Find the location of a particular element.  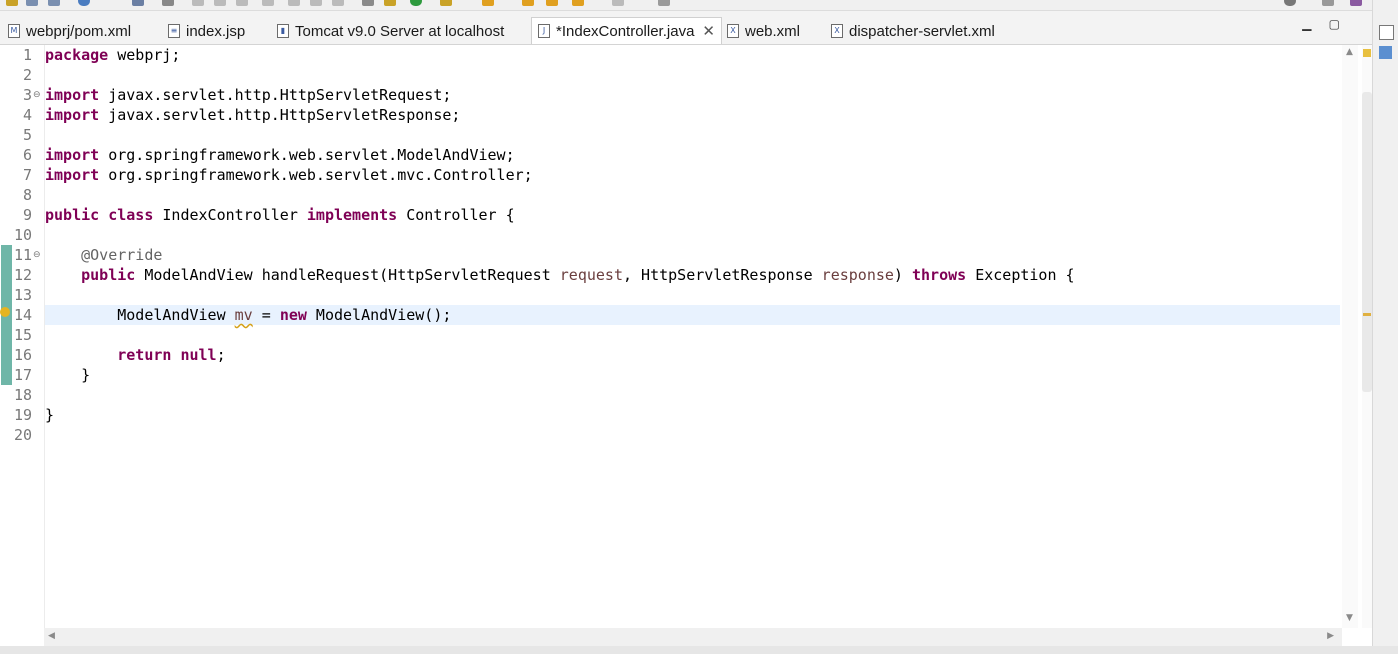

run-icon is located at coordinates (416, 3).